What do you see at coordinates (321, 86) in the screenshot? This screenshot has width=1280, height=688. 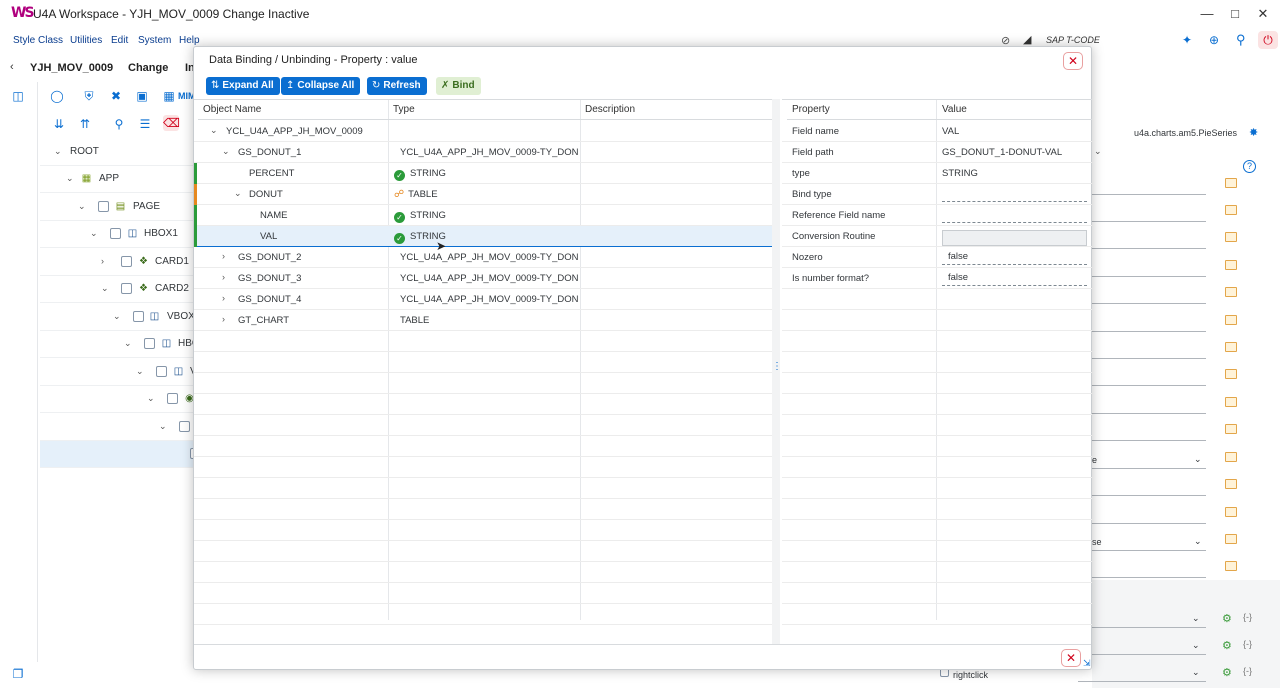 I see `collapse-all-button: ↥ Collapse All` at bounding box center [321, 86].